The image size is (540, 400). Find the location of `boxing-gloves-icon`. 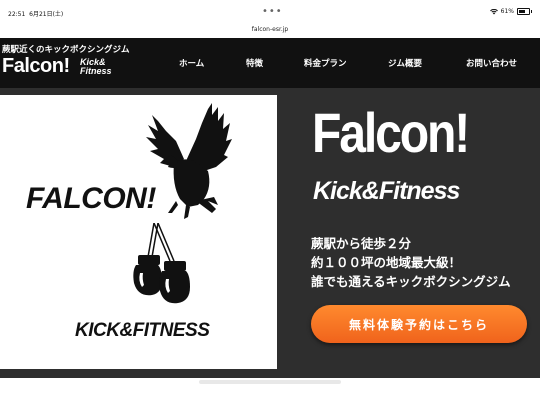

boxing-gloves-icon is located at coordinates (161, 263).